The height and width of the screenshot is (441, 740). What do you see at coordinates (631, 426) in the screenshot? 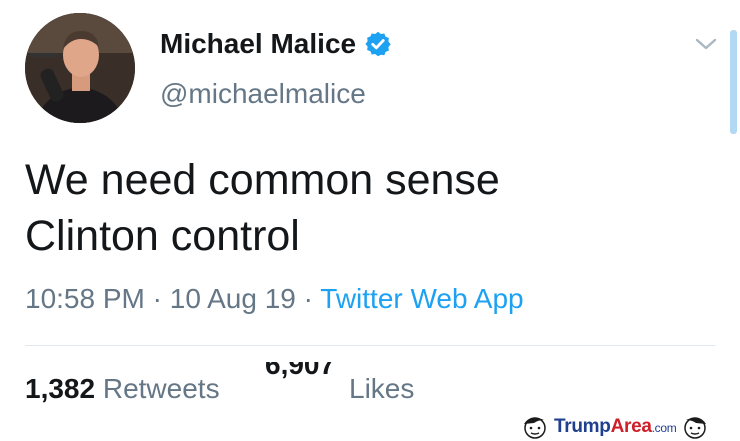
I see `watermark-brand-2: Area` at bounding box center [631, 426].